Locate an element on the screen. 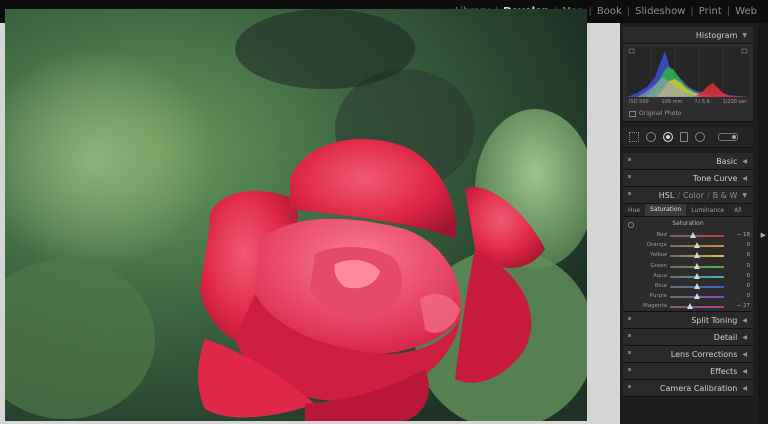  saturation-slider-blue: Blue 0 is located at coordinates (688, 287).